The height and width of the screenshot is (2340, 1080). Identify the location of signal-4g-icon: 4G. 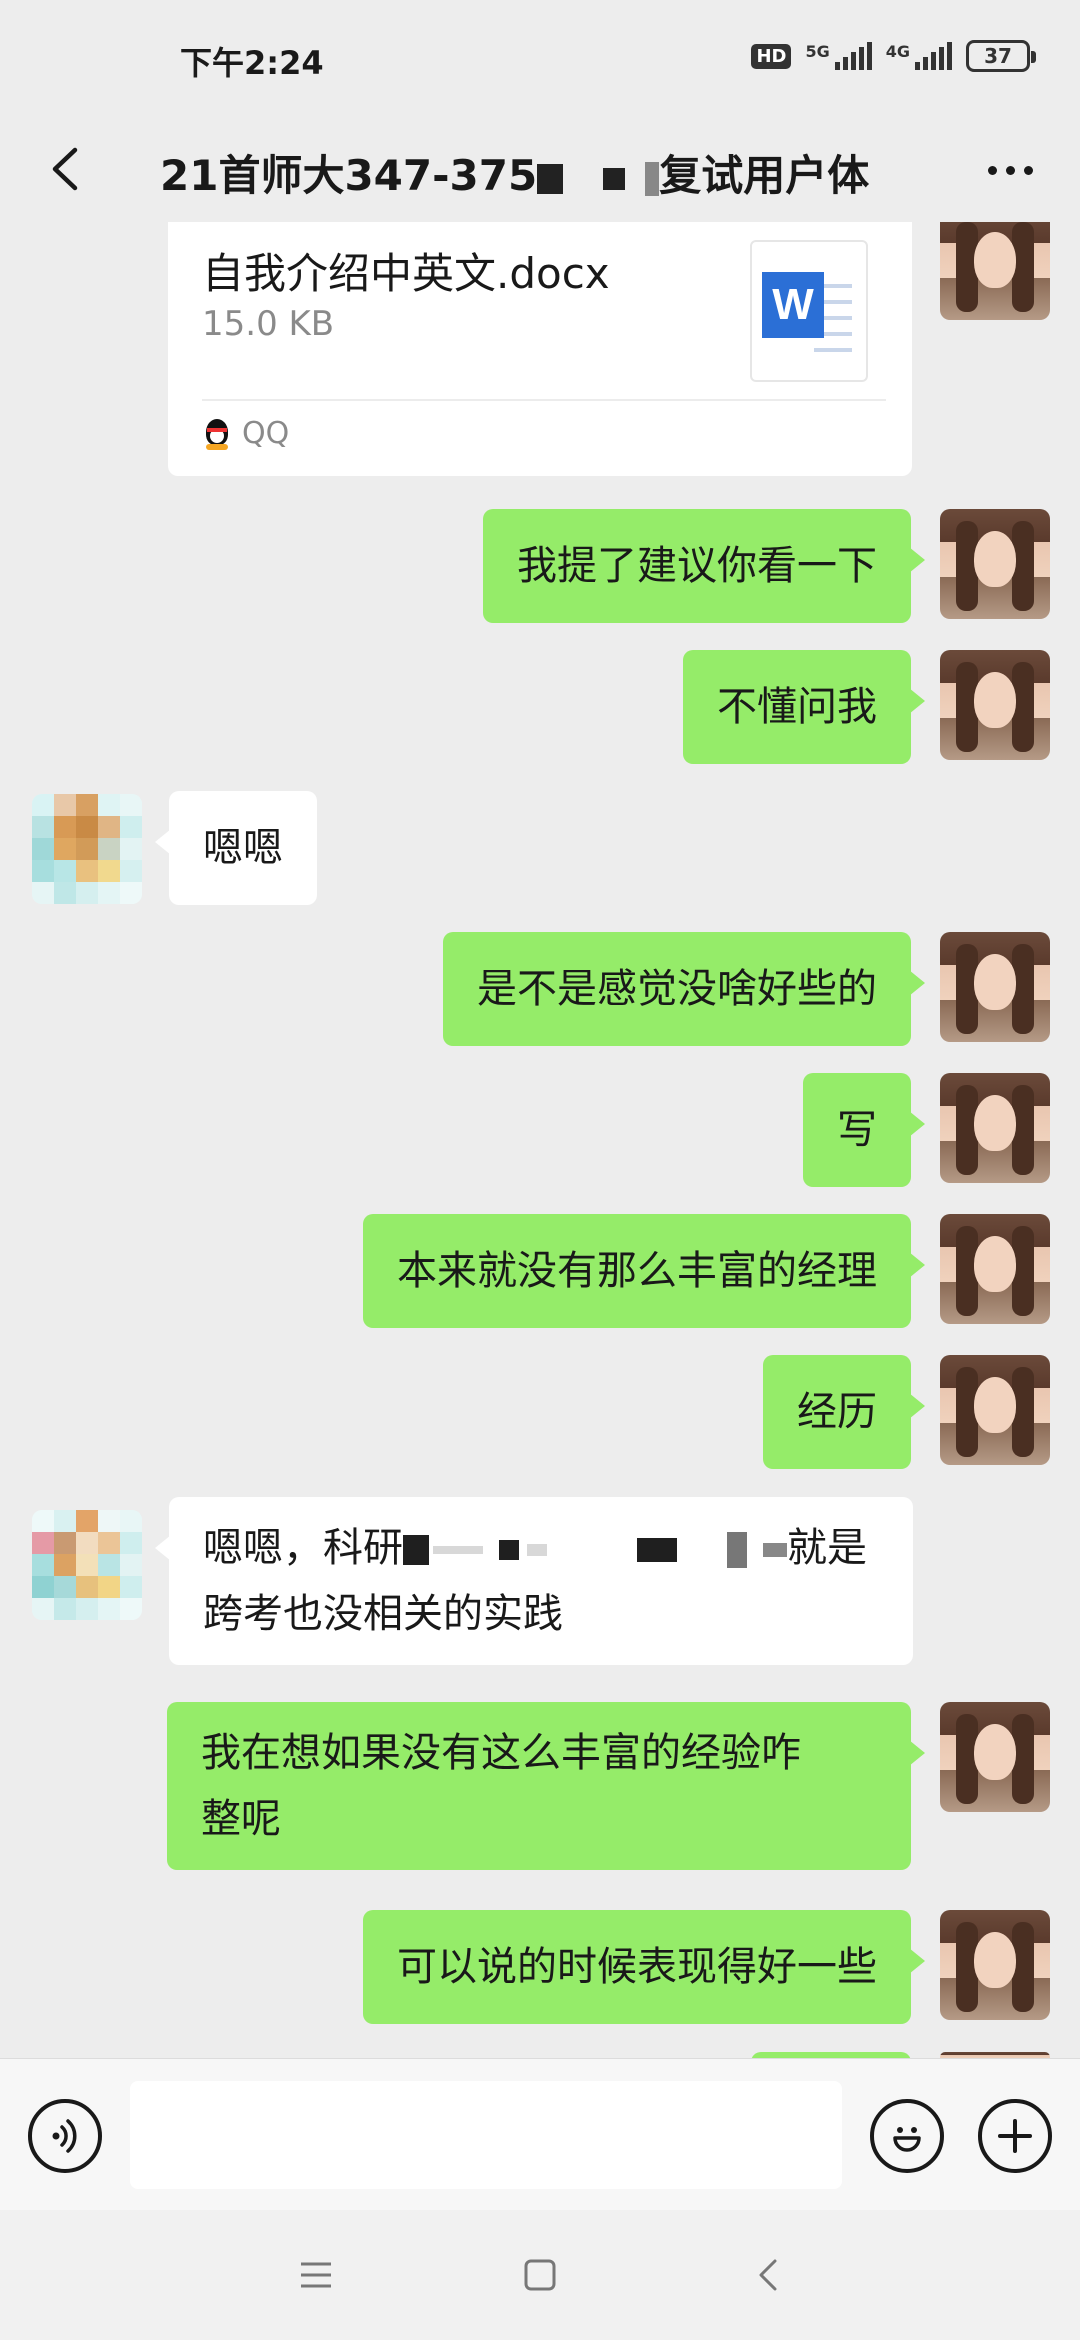
(919, 56).